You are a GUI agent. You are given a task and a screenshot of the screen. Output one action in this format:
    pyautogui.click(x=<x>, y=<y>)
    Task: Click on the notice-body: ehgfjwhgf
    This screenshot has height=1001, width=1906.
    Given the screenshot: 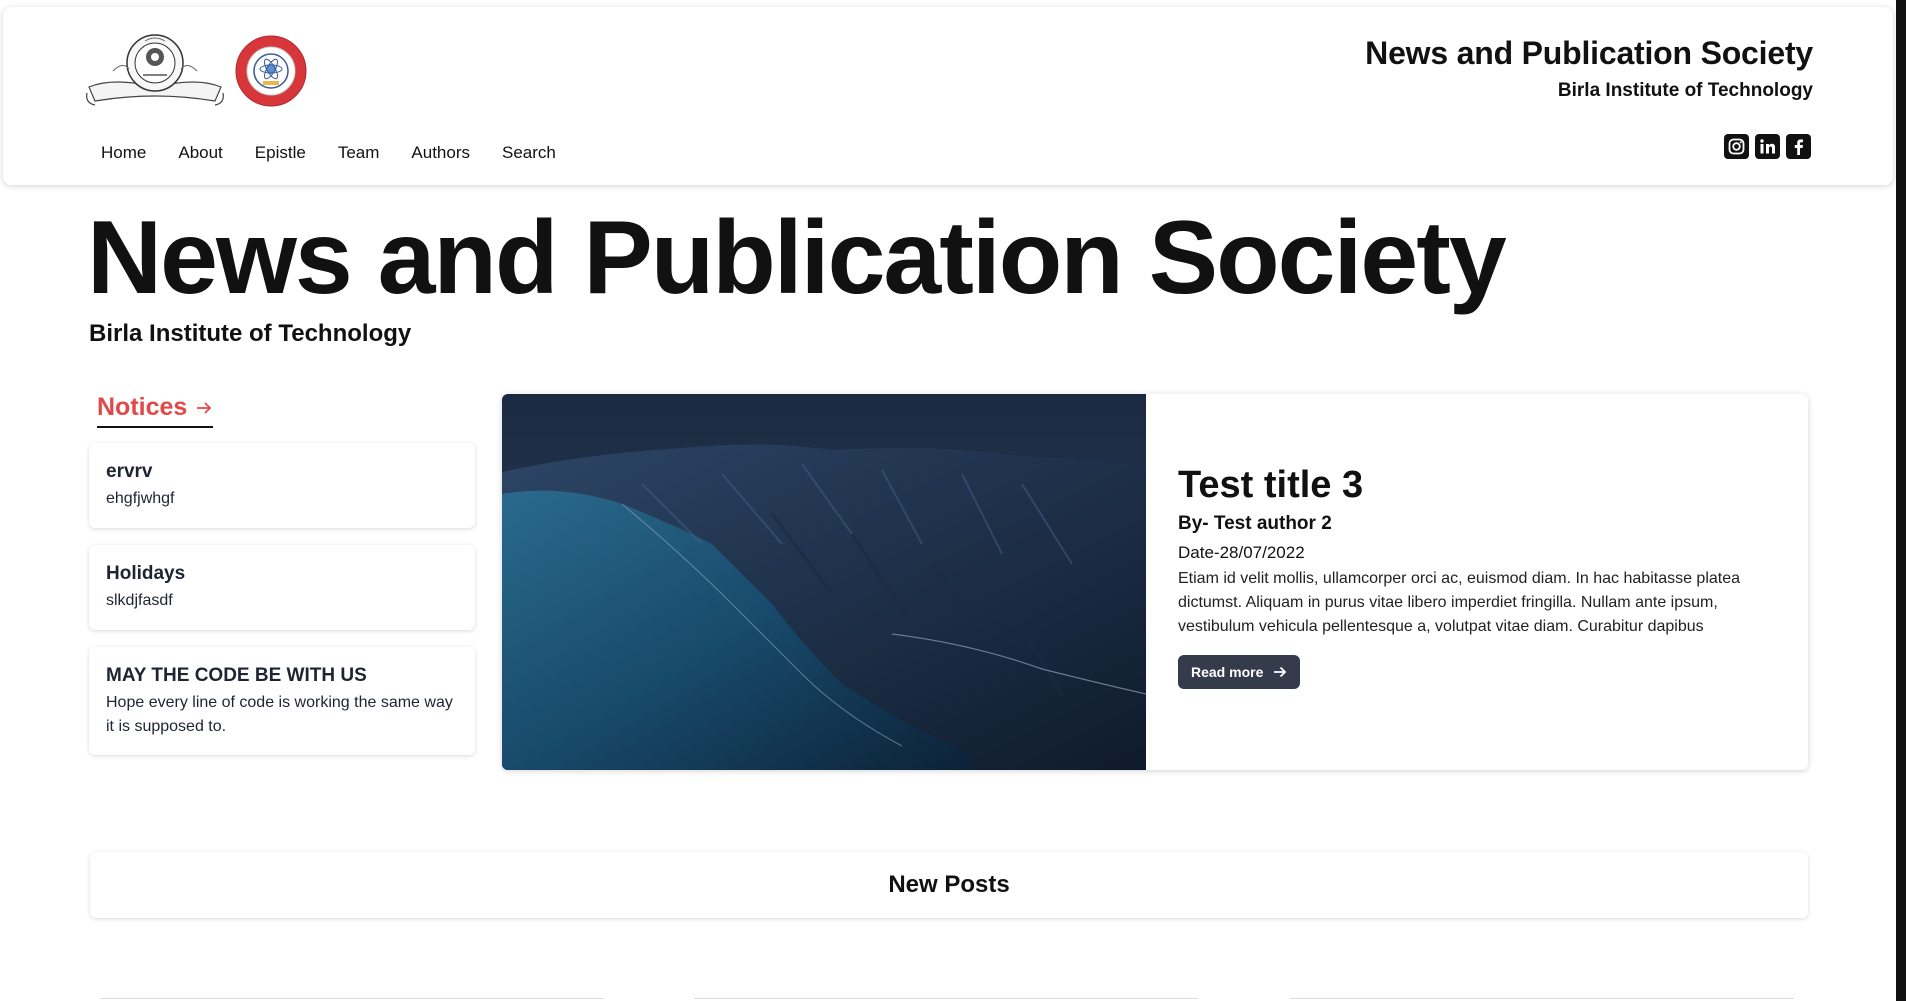 What is the action you would take?
    pyautogui.click(x=140, y=498)
    